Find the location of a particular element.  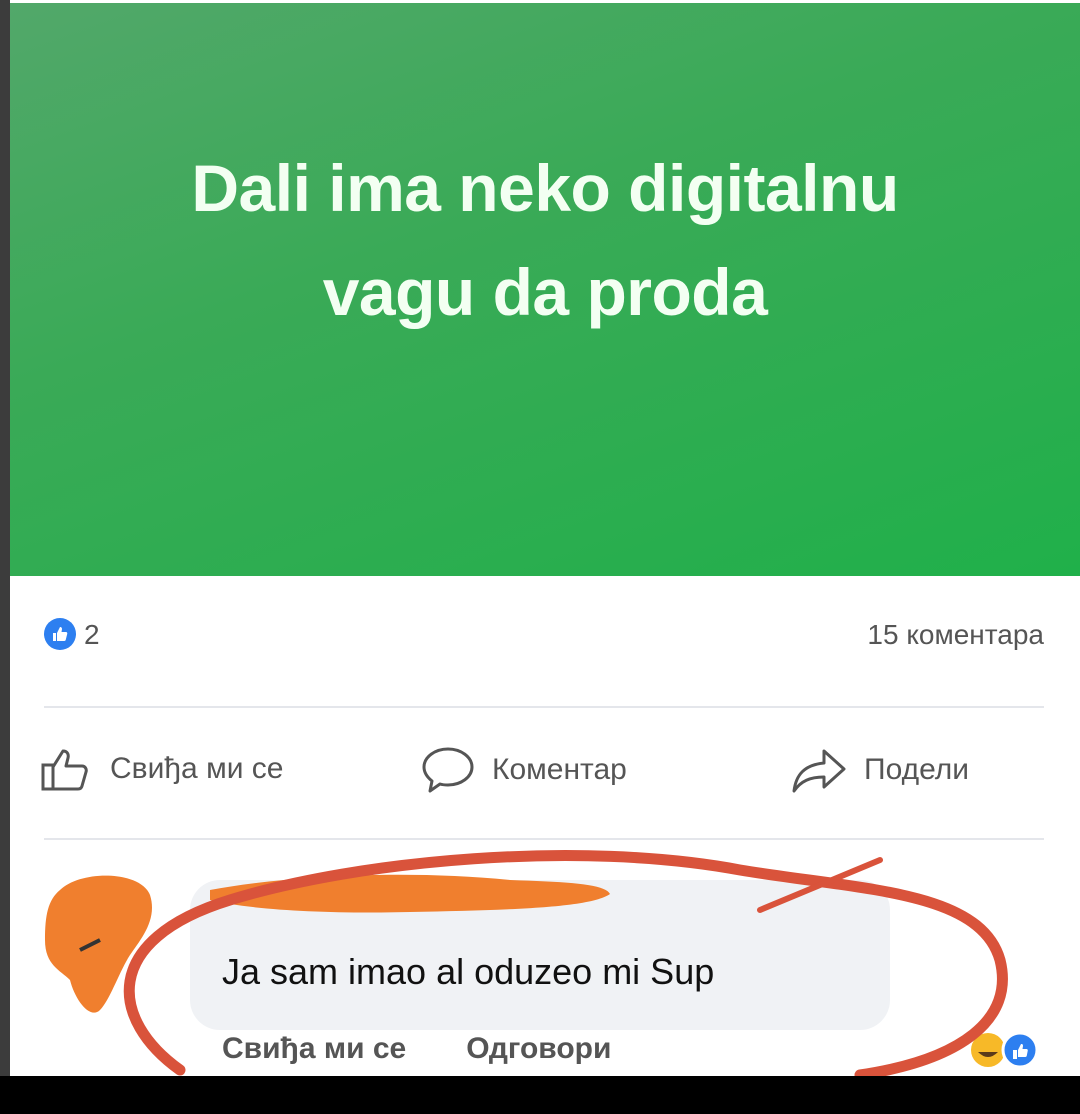

thumbs-up-icon is located at coordinates (64, 770).